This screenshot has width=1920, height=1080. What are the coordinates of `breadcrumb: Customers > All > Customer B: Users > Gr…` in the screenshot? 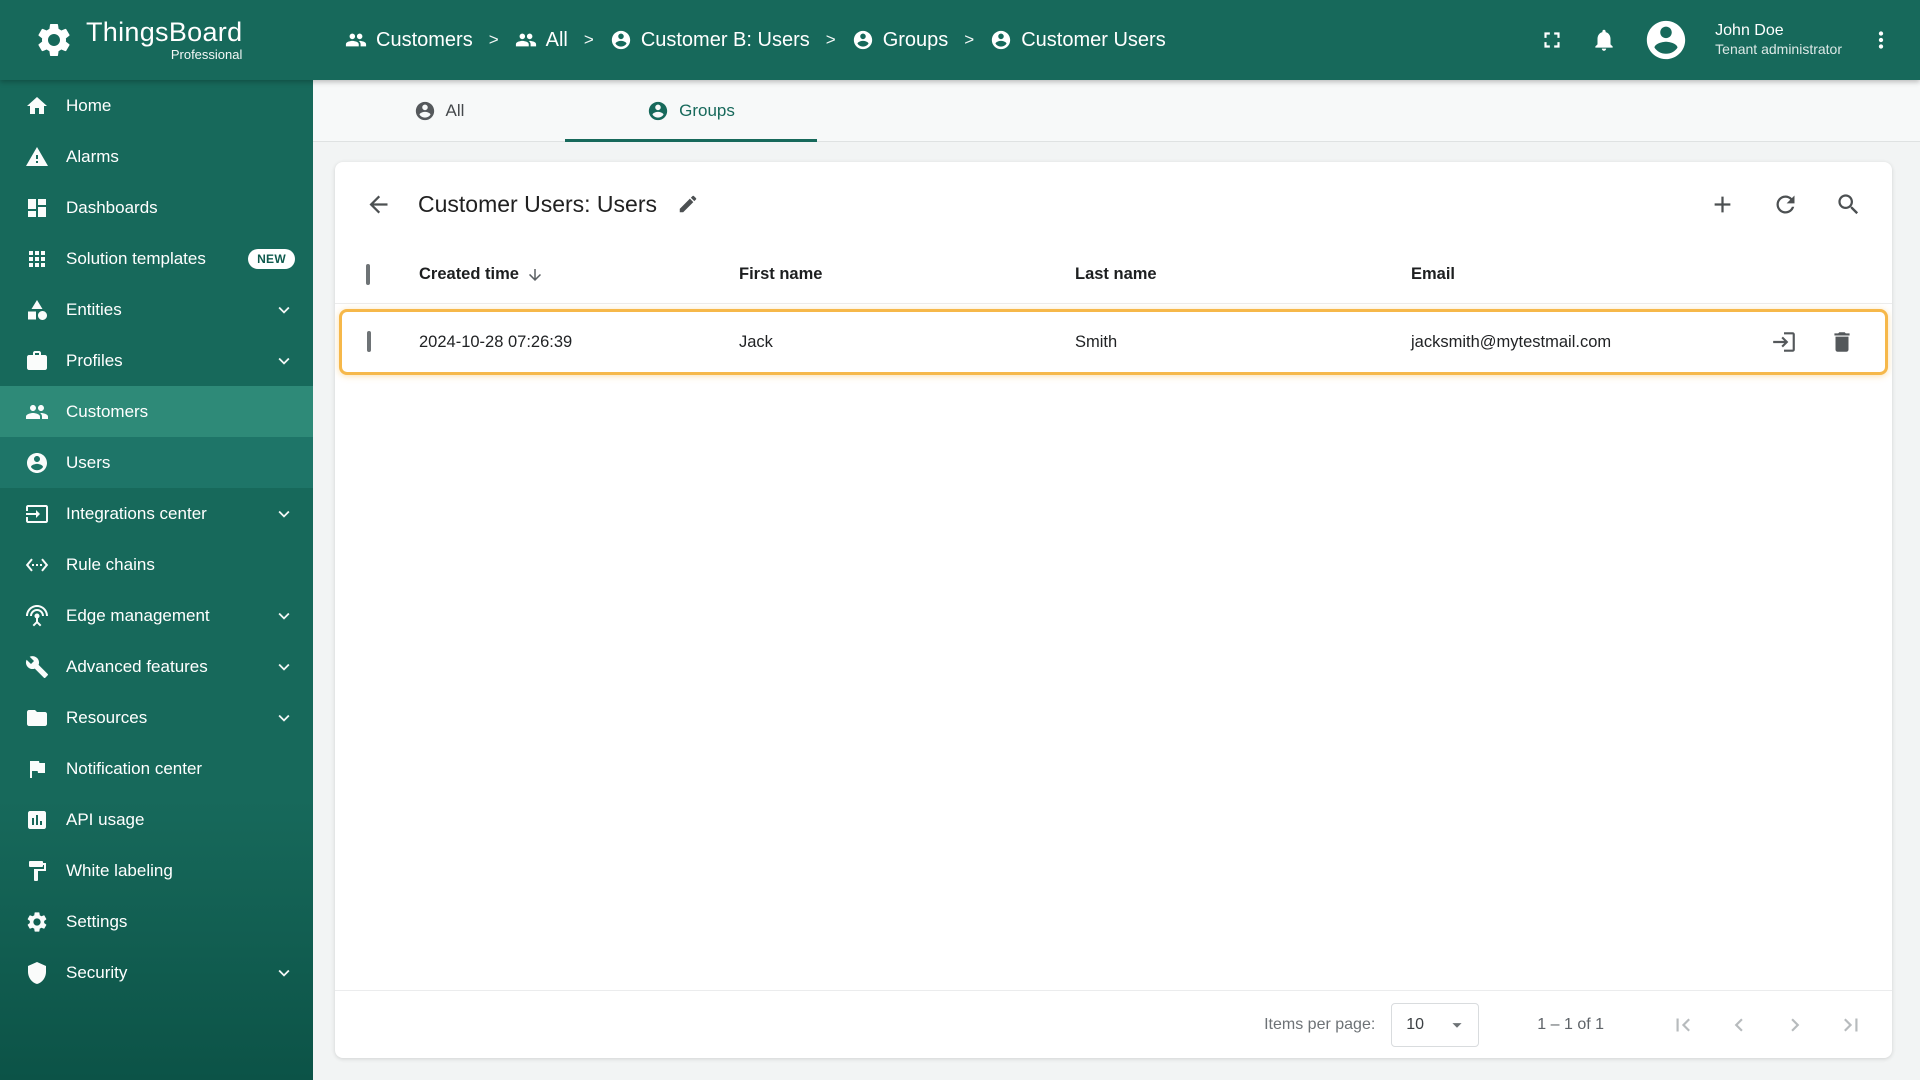 It's located at (755, 40).